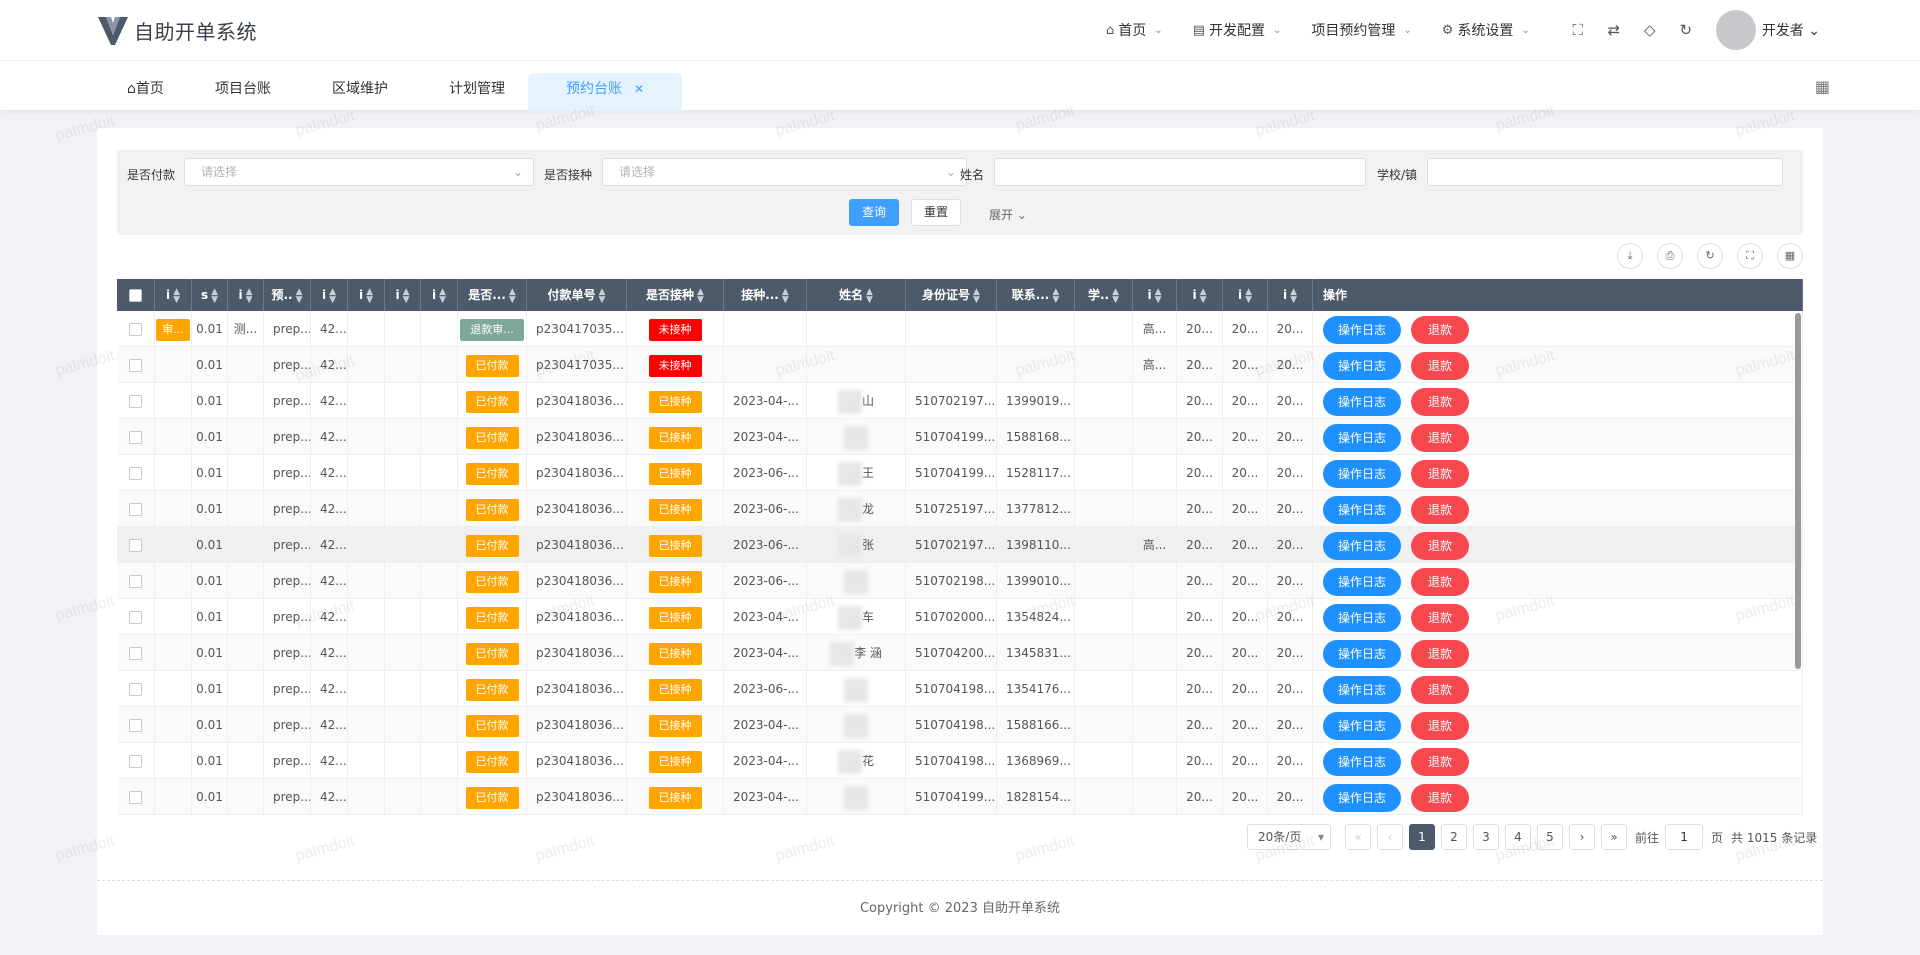 Image resolution: width=1920 pixels, height=955 pixels. I want to click on download-icon: ⤓, so click(1630, 256).